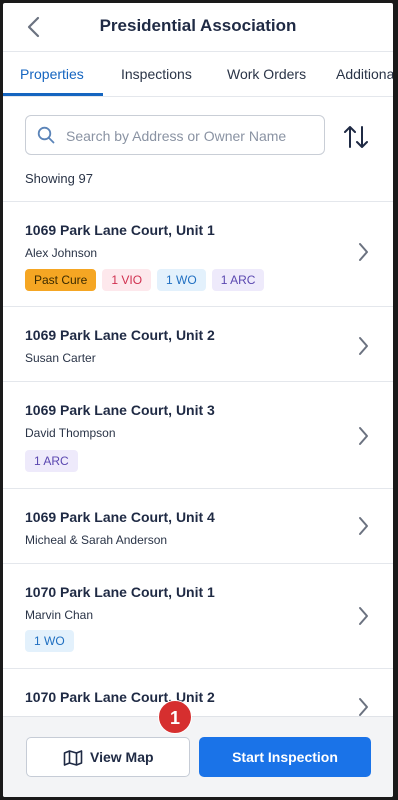  I want to click on property-address: 1069 Park Lane Court, Unit 3, so click(120, 410).